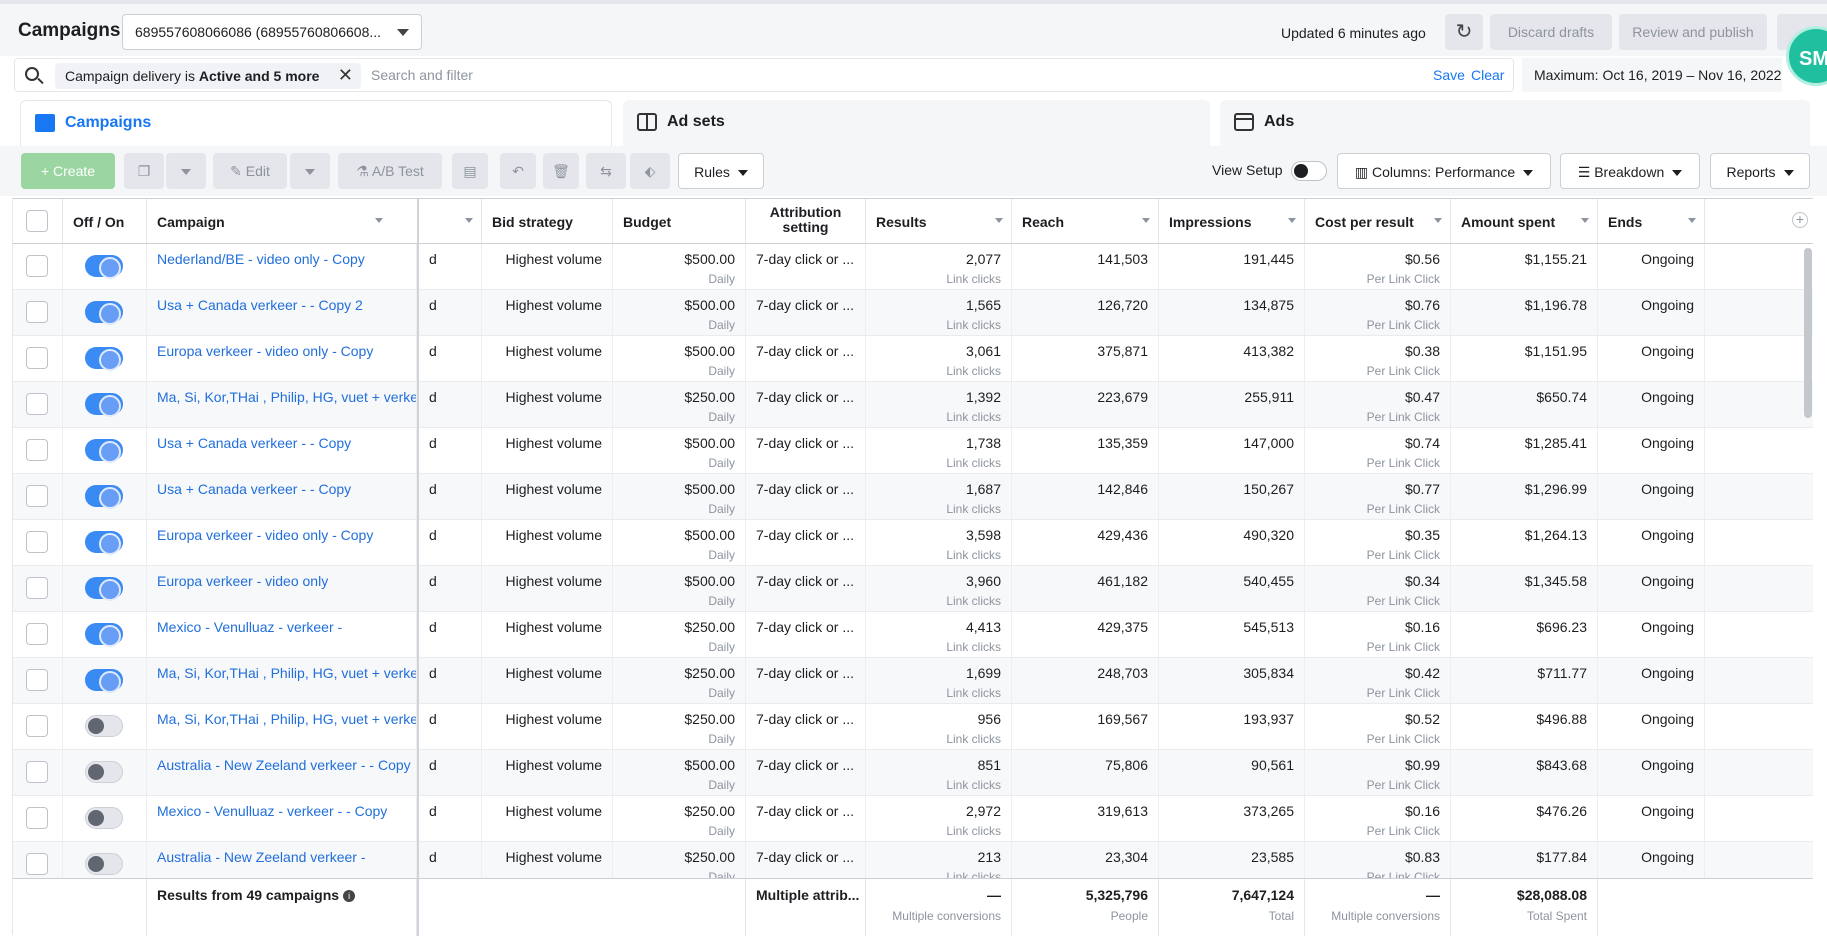 The width and height of the screenshot is (1827, 936). What do you see at coordinates (144, 171) in the screenshot?
I see `duplicate-button: ❐` at bounding box center [144, 171].